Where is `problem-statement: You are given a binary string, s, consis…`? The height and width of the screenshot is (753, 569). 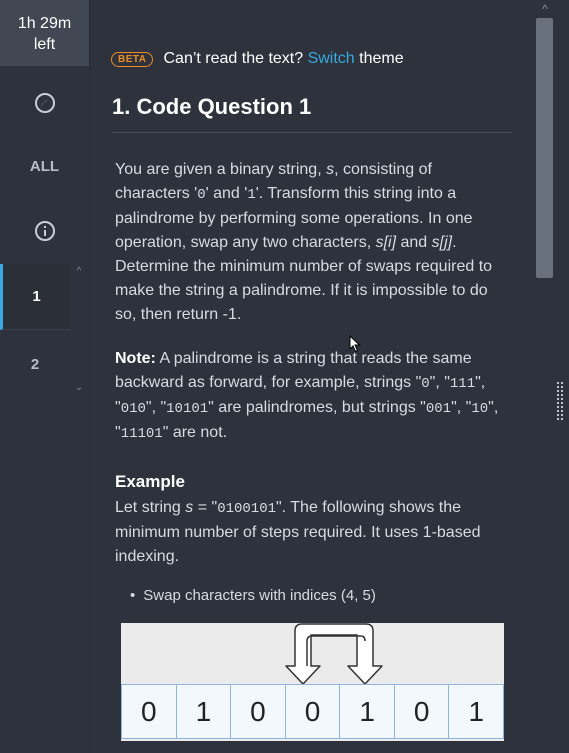 problem-statement: You are given a binary string, s, consis… is located at coordinates (304, 242).